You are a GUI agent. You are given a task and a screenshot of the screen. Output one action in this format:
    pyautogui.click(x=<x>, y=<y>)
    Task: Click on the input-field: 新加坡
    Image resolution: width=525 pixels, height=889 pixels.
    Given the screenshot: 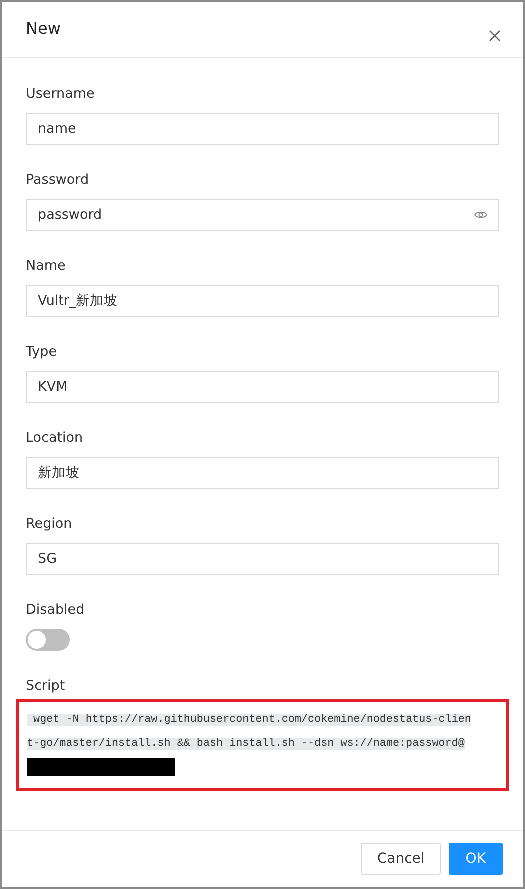 What is the action you would take?
    pyautogui.click(x=262, y=473)
    